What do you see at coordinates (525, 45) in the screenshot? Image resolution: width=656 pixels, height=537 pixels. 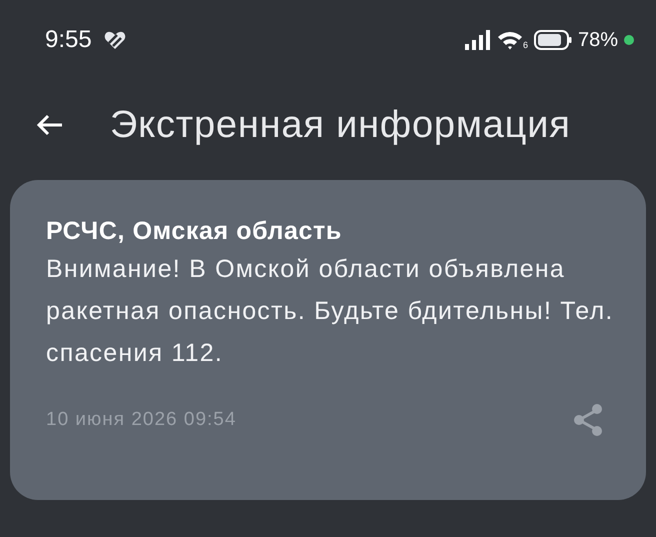 I see `wifi-band-label: 6` at bounding box center [525, 45].